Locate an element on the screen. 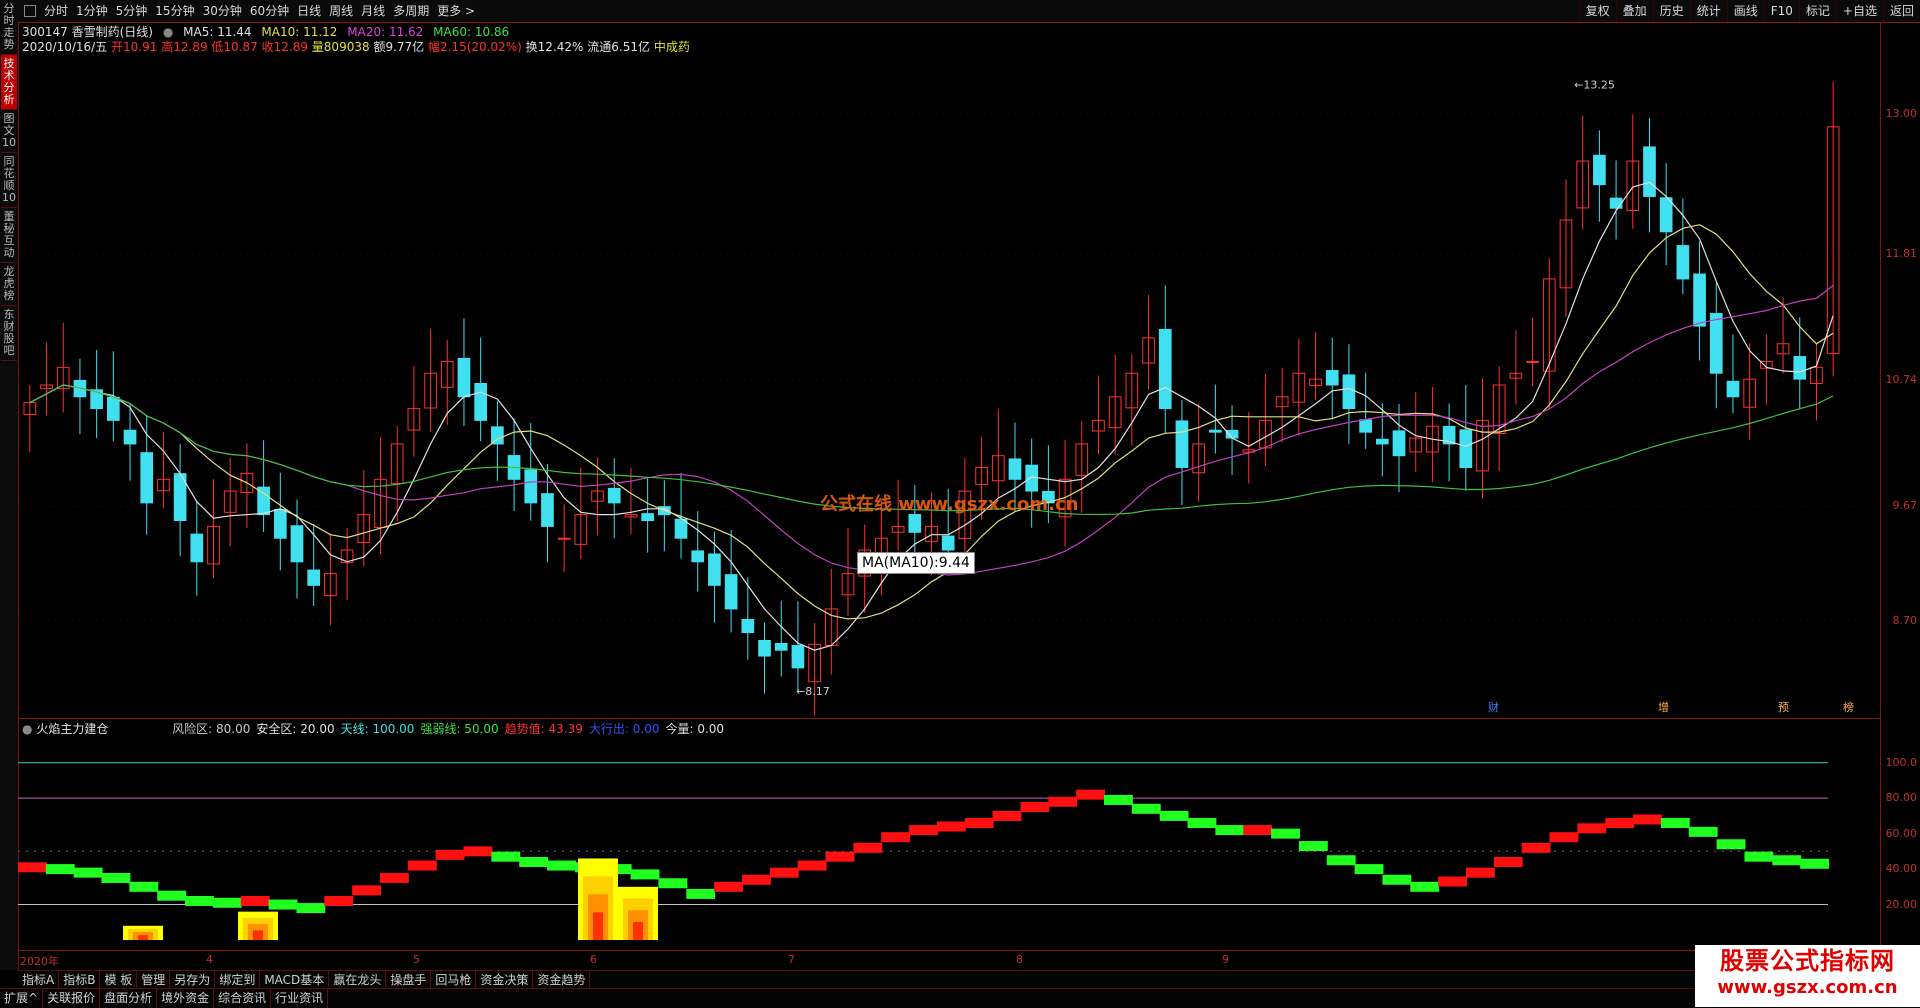 The width and height of the screenshot is (1920, 1008). indicator-tool-7: 赢在龙头 is located at coordinates (358, 980).